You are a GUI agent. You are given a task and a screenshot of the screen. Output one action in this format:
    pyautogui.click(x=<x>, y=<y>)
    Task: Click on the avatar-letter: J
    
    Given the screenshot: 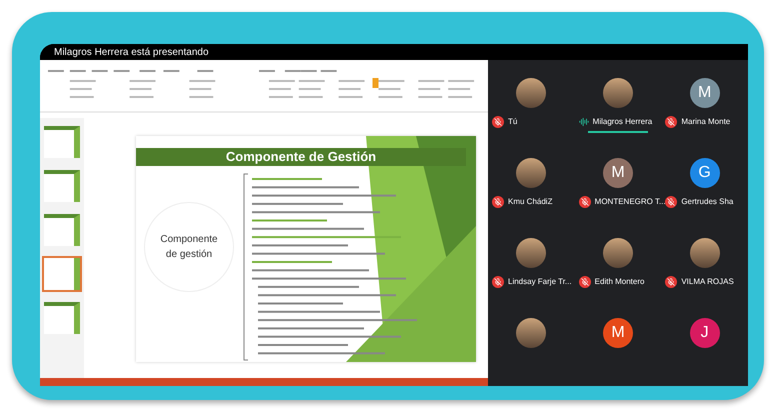 What is the action you would take?
    pyautogui.click(x=705, y=333)
    